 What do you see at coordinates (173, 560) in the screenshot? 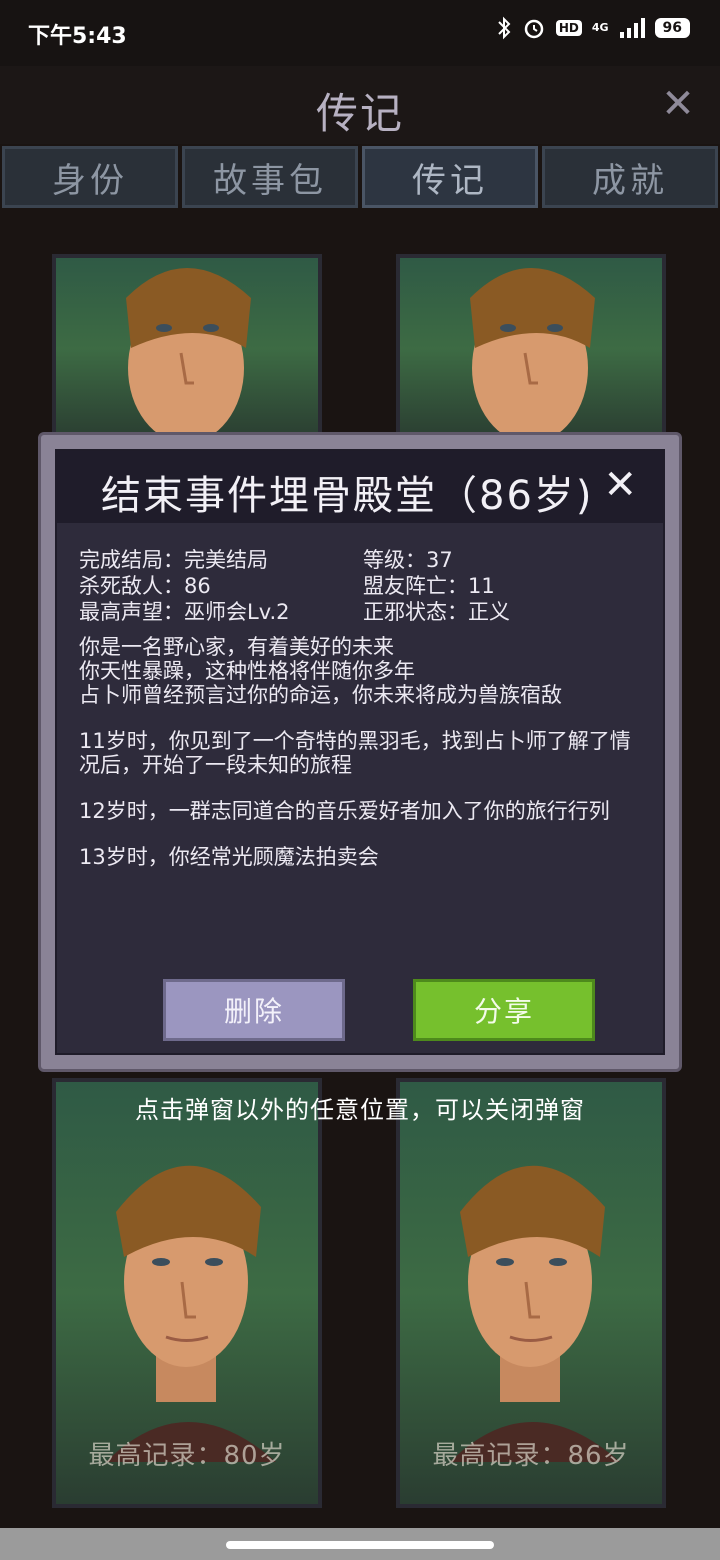
I see `stat-ending: 完成结局：完美结局` at bounding box center [173, 560].